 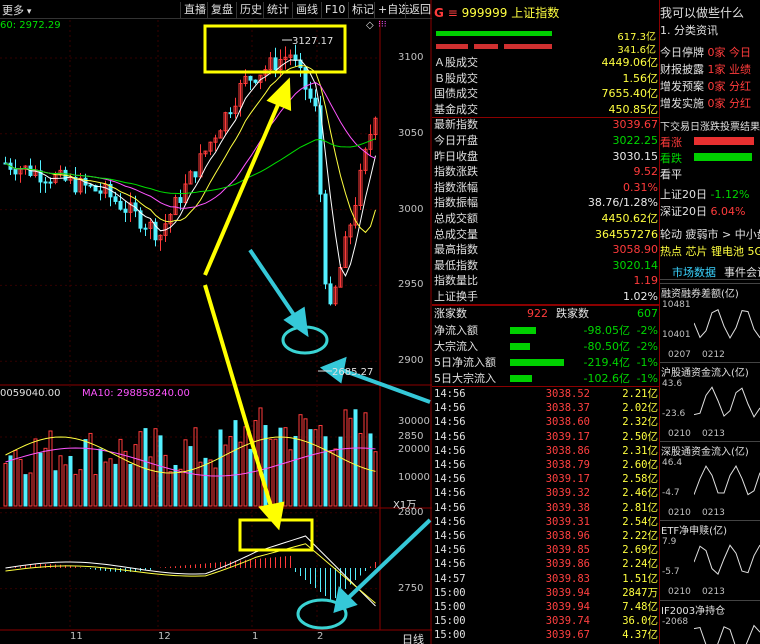 What do you see at coordinates (710, 52) in the screenshot?
I see `side-stat: 今日停牌 0家 今日` at bounding box center [710, 52].